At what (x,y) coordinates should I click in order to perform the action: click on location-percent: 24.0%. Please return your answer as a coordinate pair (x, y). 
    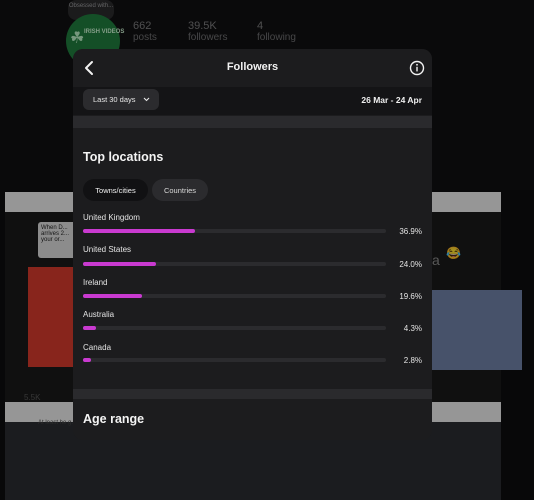
    Looking at the image, I should click on (410, 264).